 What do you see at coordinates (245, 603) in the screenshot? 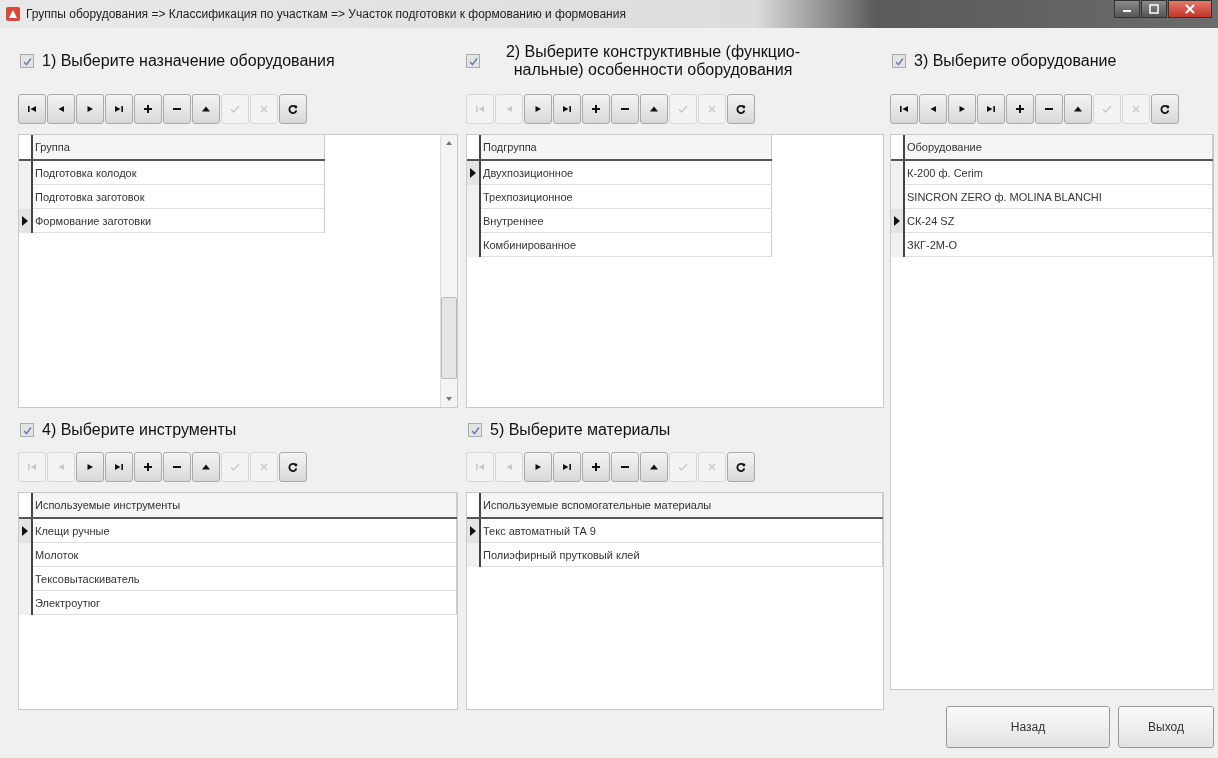
I see `table-cell: Электроутюг` at bounding box center [245, 603].